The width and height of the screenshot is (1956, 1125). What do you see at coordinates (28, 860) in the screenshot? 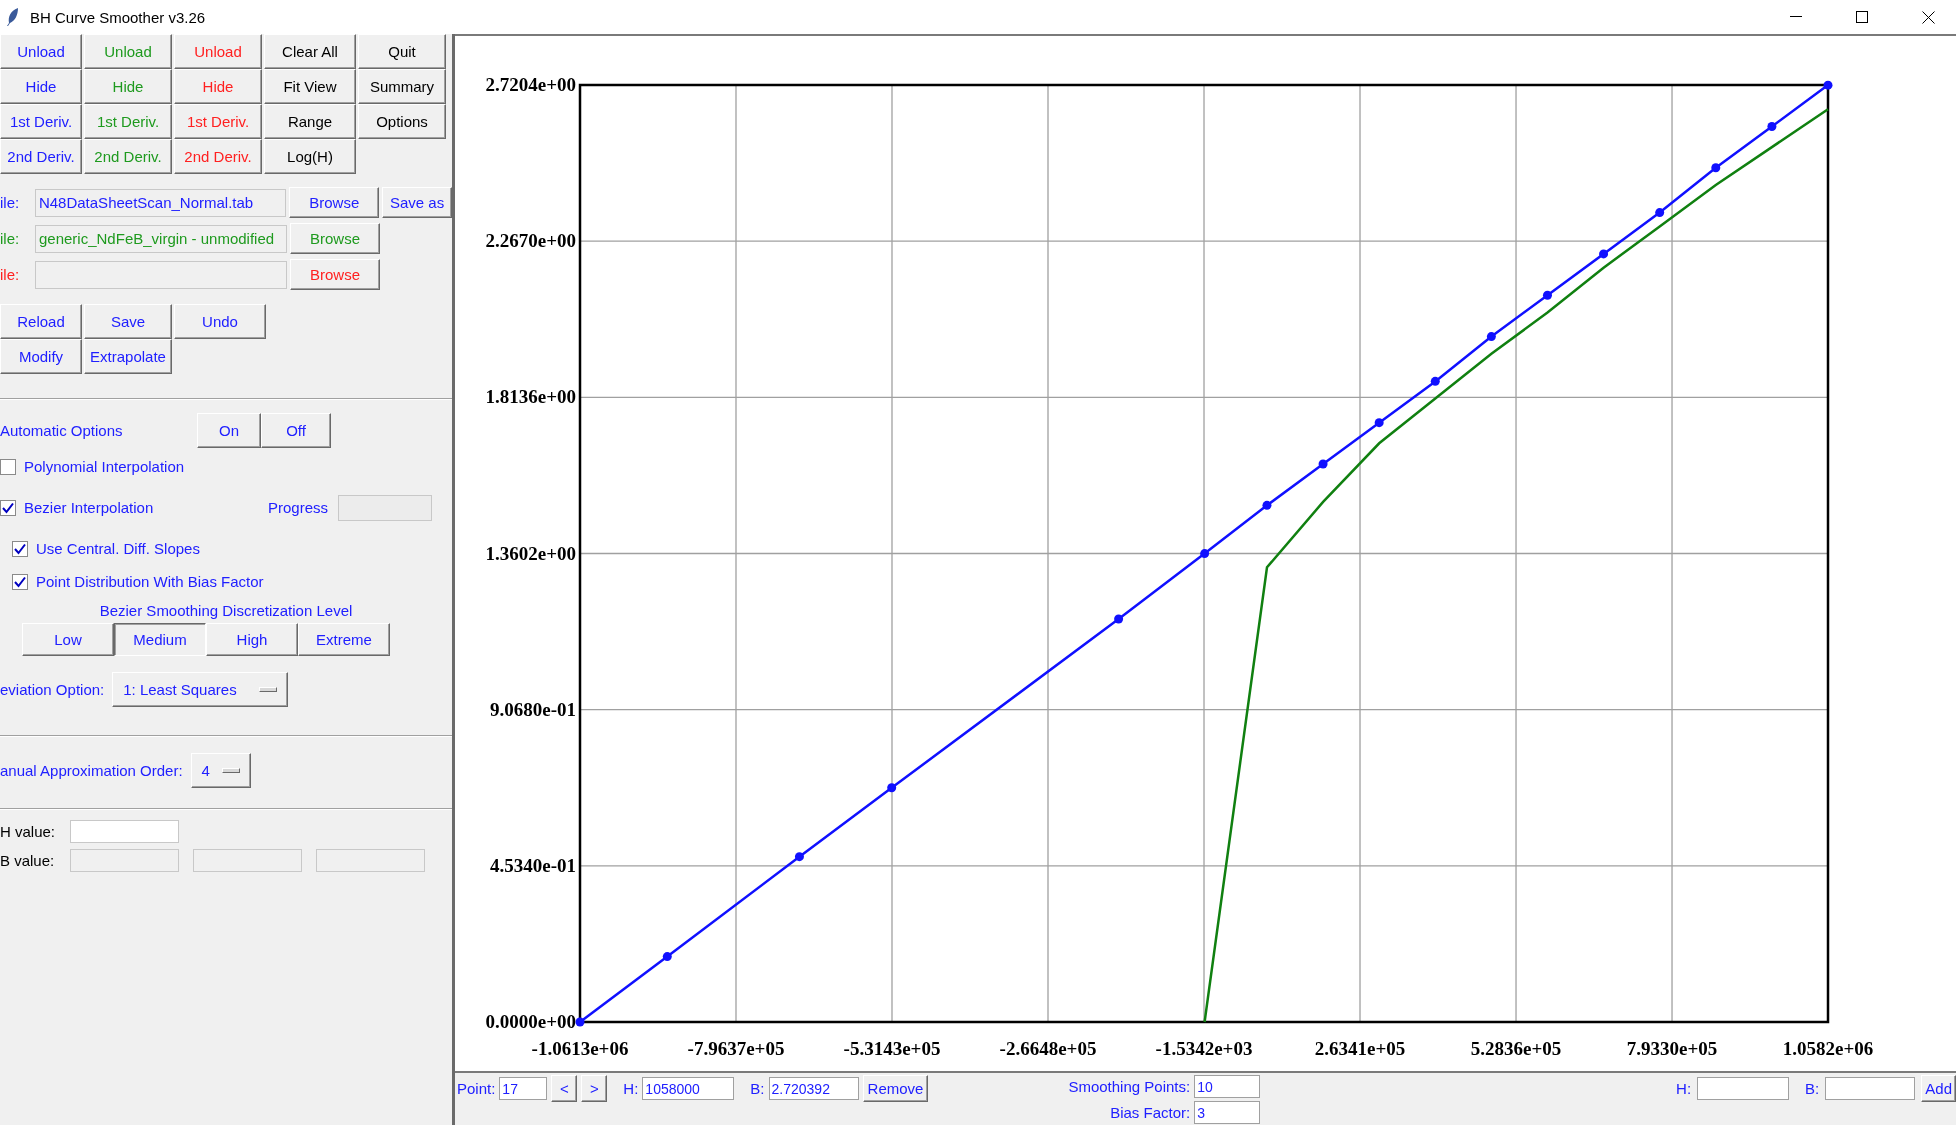
I see `b-value-label: B value:` at bounding box center [28, 860].